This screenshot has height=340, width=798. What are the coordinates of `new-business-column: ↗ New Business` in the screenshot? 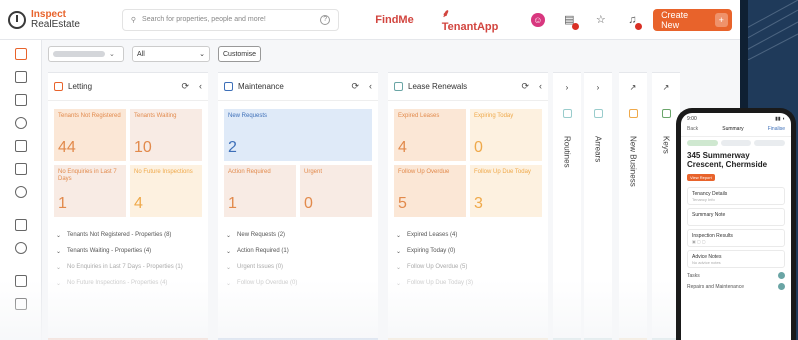 It's located at (633, 206).